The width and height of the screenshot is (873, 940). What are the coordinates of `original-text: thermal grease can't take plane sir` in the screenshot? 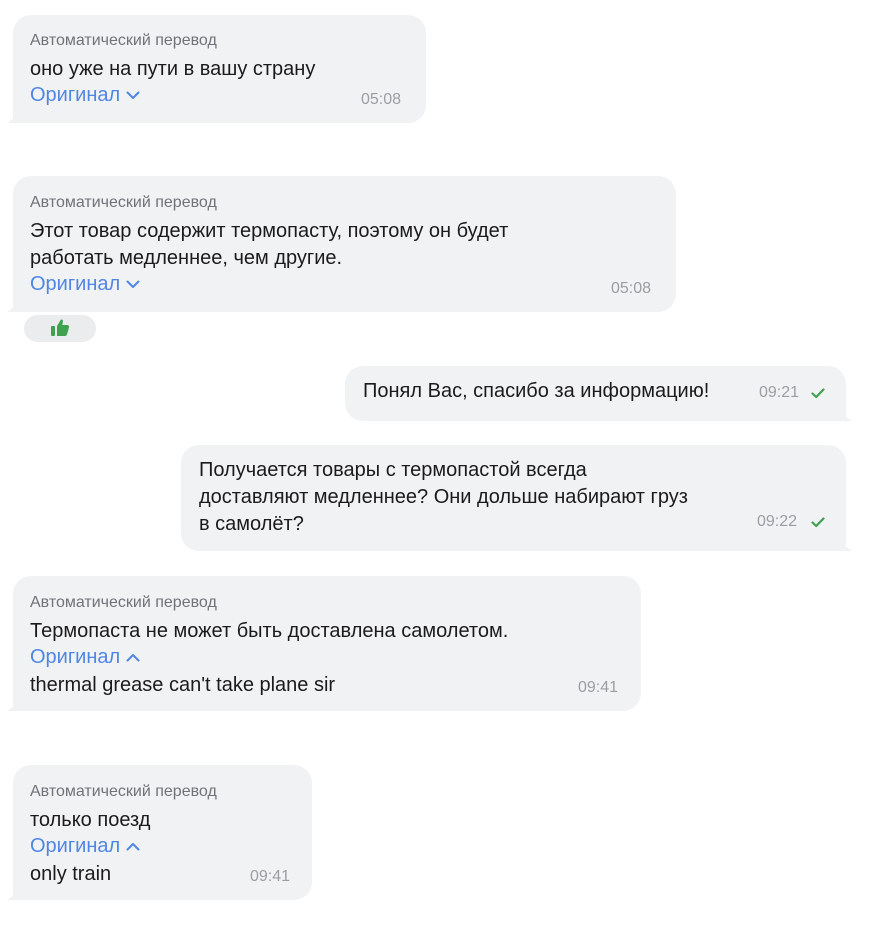 It's located at (183, 685).